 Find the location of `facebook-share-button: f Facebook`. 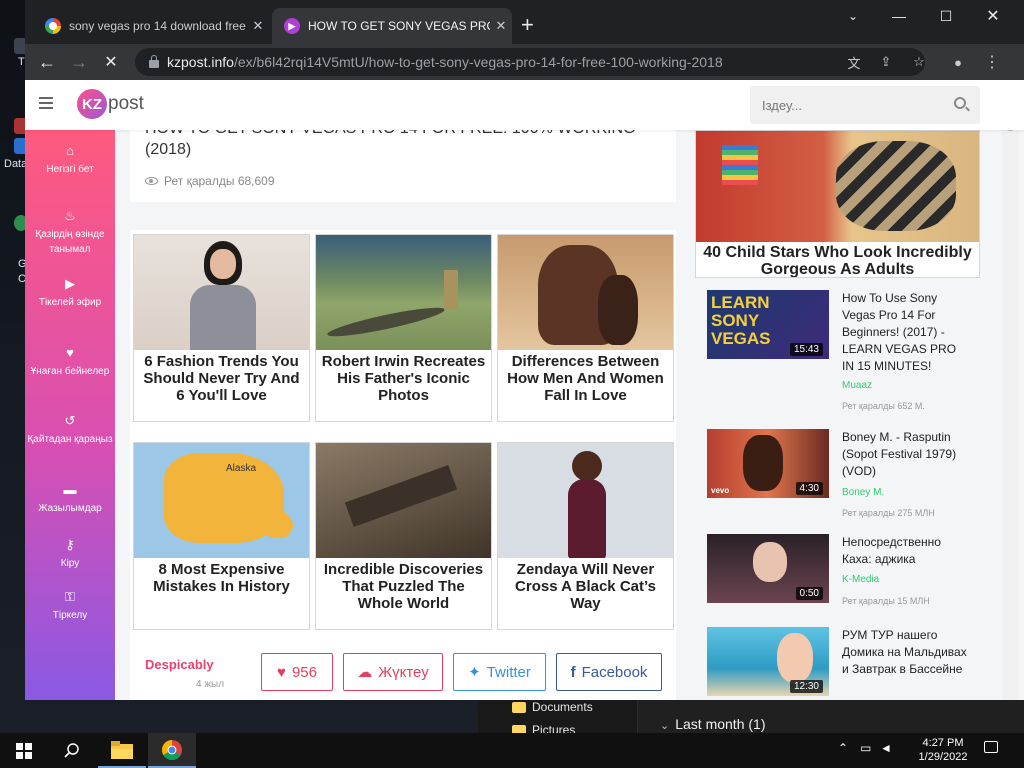

facebook-share-button: f Facebook is located at coordinates (609, 672).